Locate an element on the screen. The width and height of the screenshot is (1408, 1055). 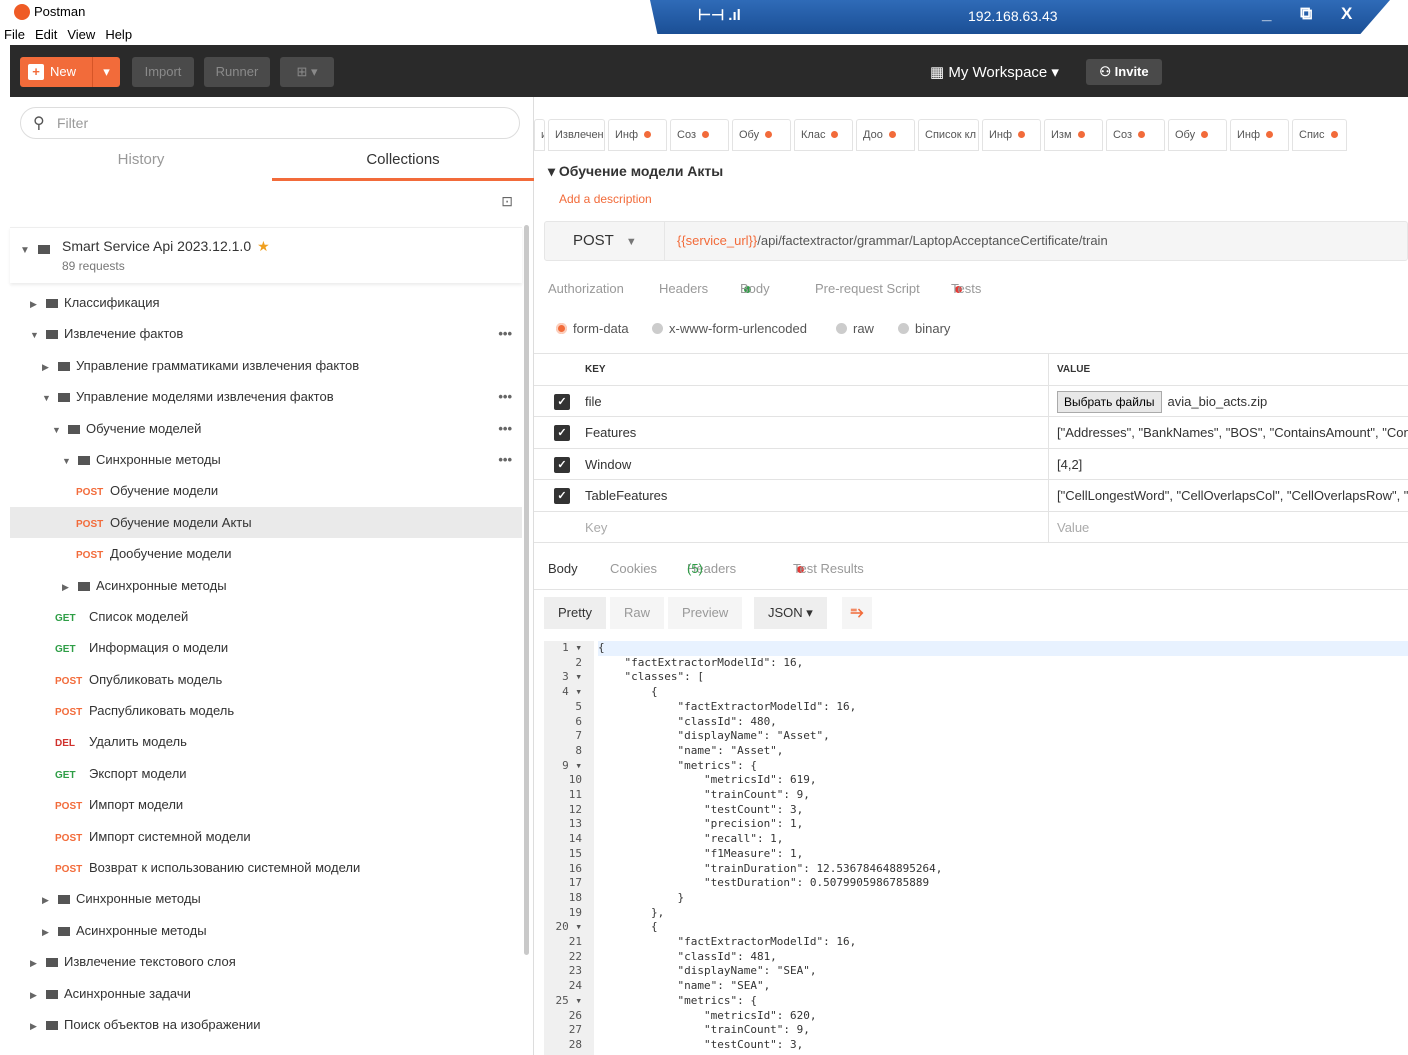
folder-item: ▶ Асинхронные задачи is located at coordinates (266, 993).